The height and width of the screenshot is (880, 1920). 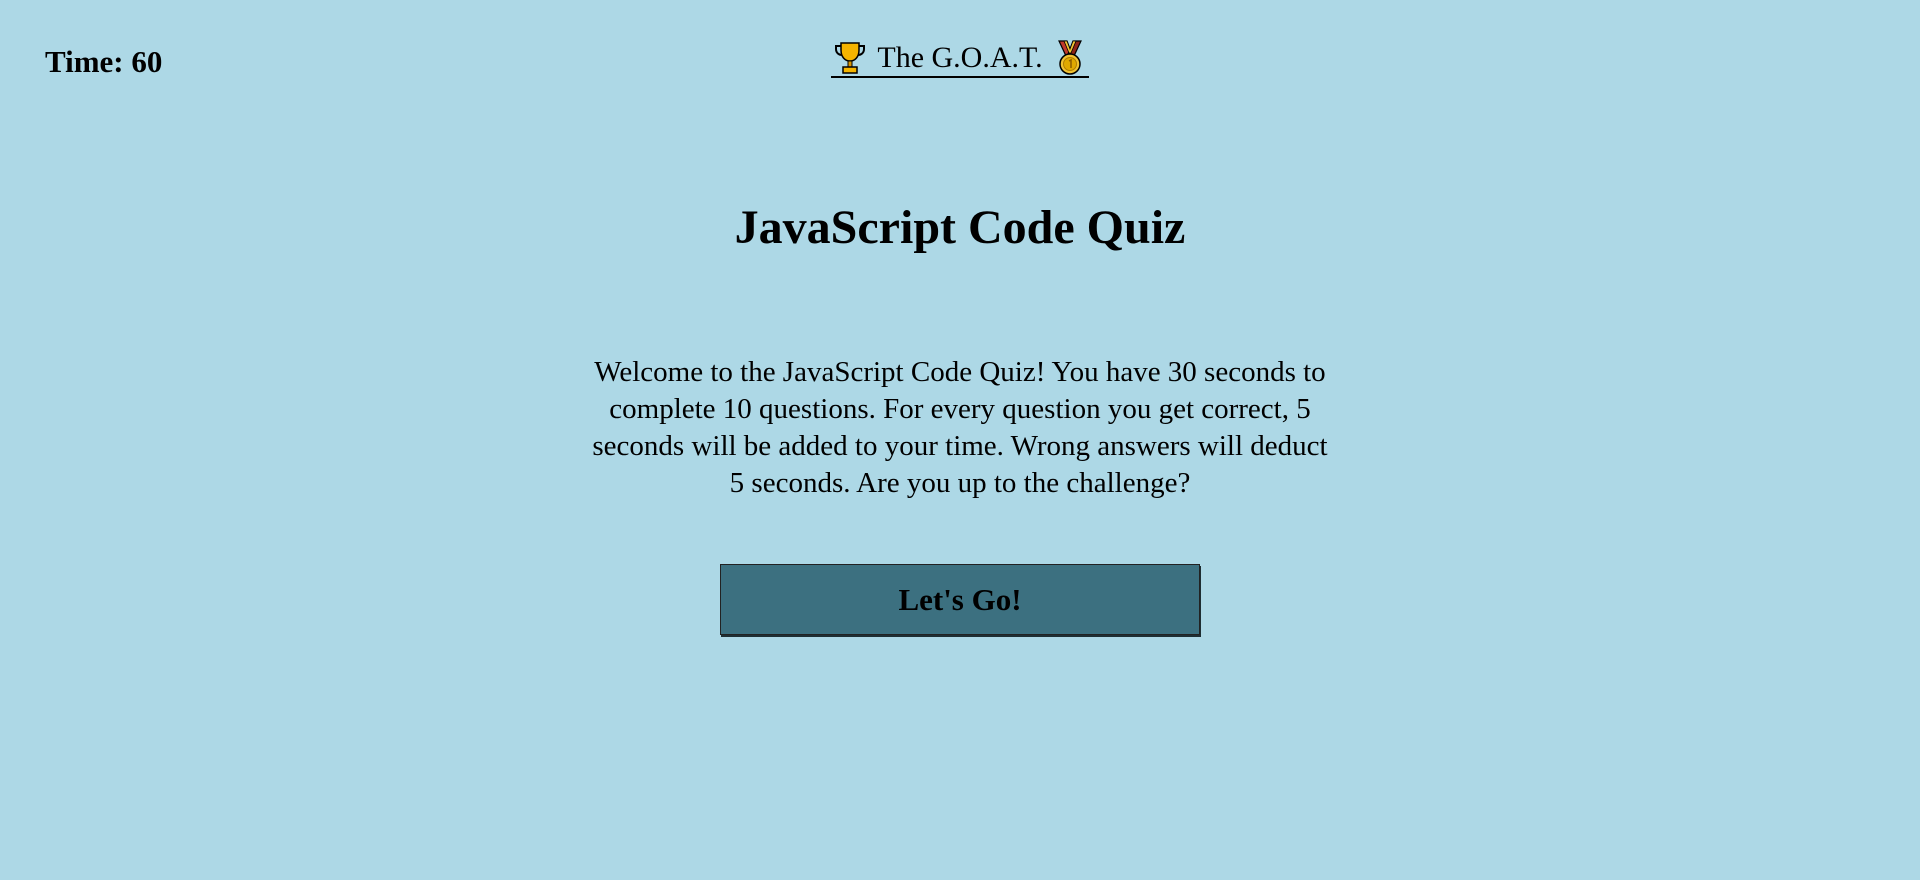 What do you see at coordinates (1070, 58) in the screenshot?
I see `medal-icon` at bounding box center [1070, 58].